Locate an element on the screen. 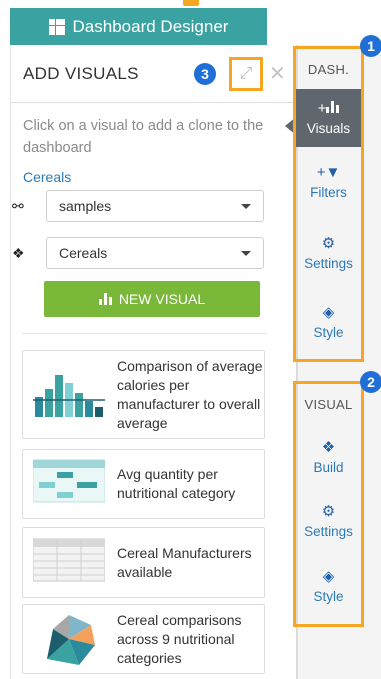 The image size is (381, 679). rail-item-settings: ⚙ Settings is located at coordinates (328, 252).